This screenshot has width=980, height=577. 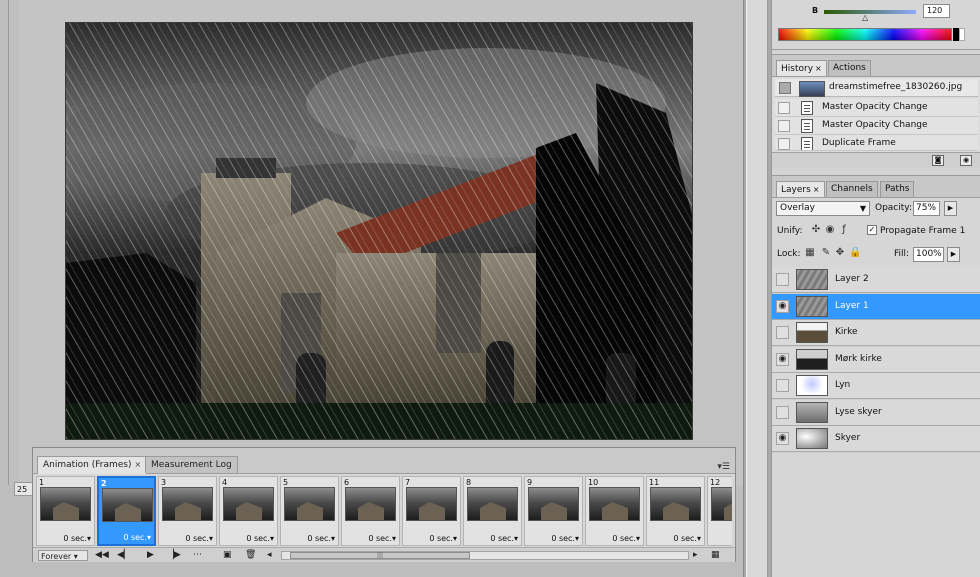 What do you see at coordinates (92, 465) in the screenshot?
I see `tab-animation-frames: Animation (Frames) ×` at bounding box center [92, 465].